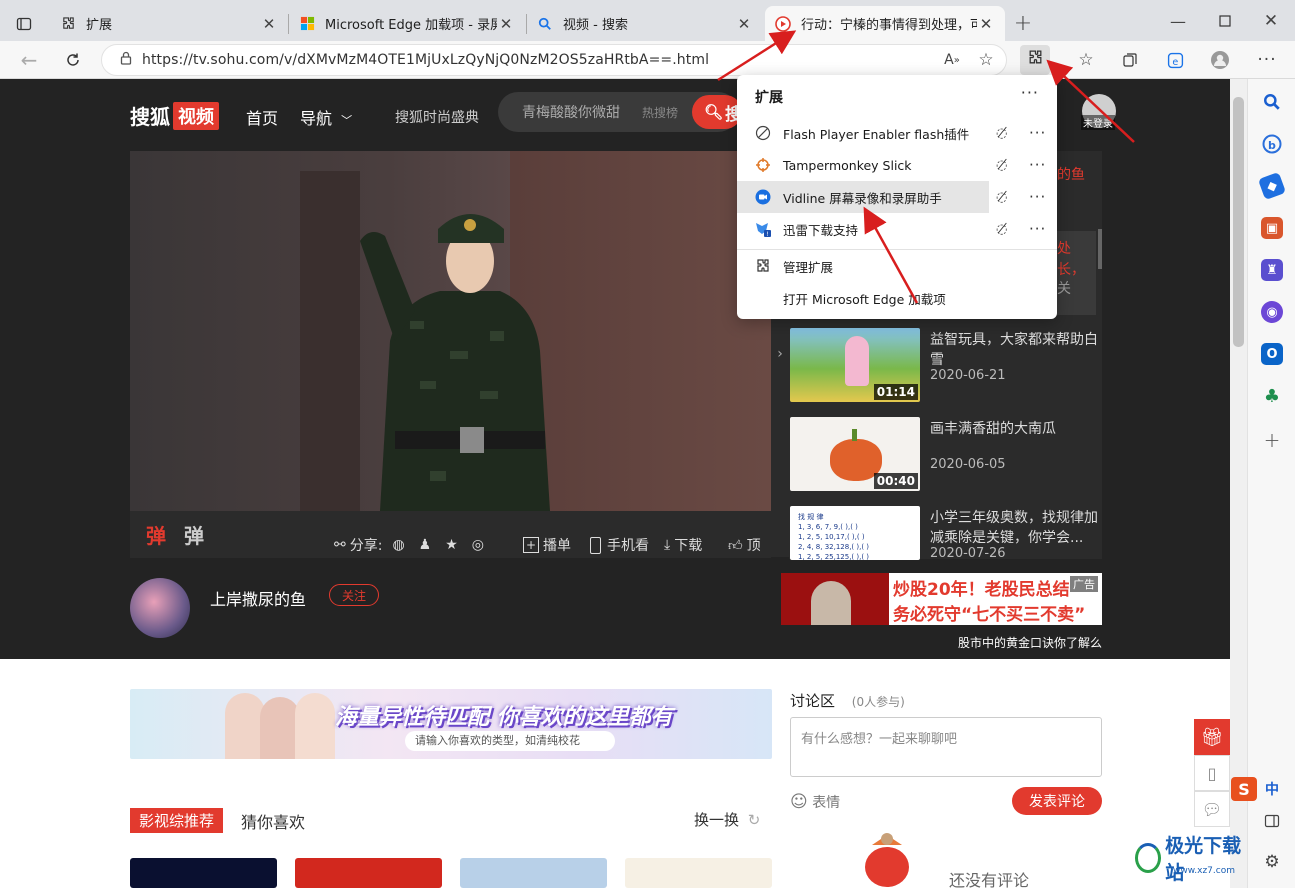 This screenshot has height=888, width=1295. Describe the element at coordinates (1238, 222) in the screenshot. I see `page-scrollbar-thumb` at that location.